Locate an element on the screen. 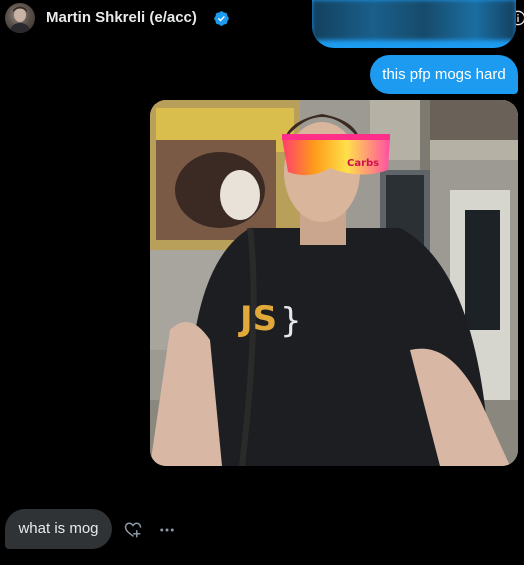  avatar-image is located at coordinates (20, 19).